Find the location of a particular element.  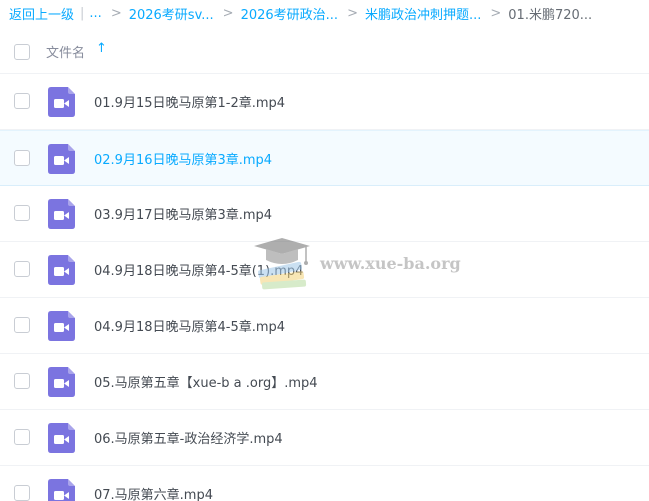

file-row: 07.马原第六章.mp4 is located at coordinates (324, 483).